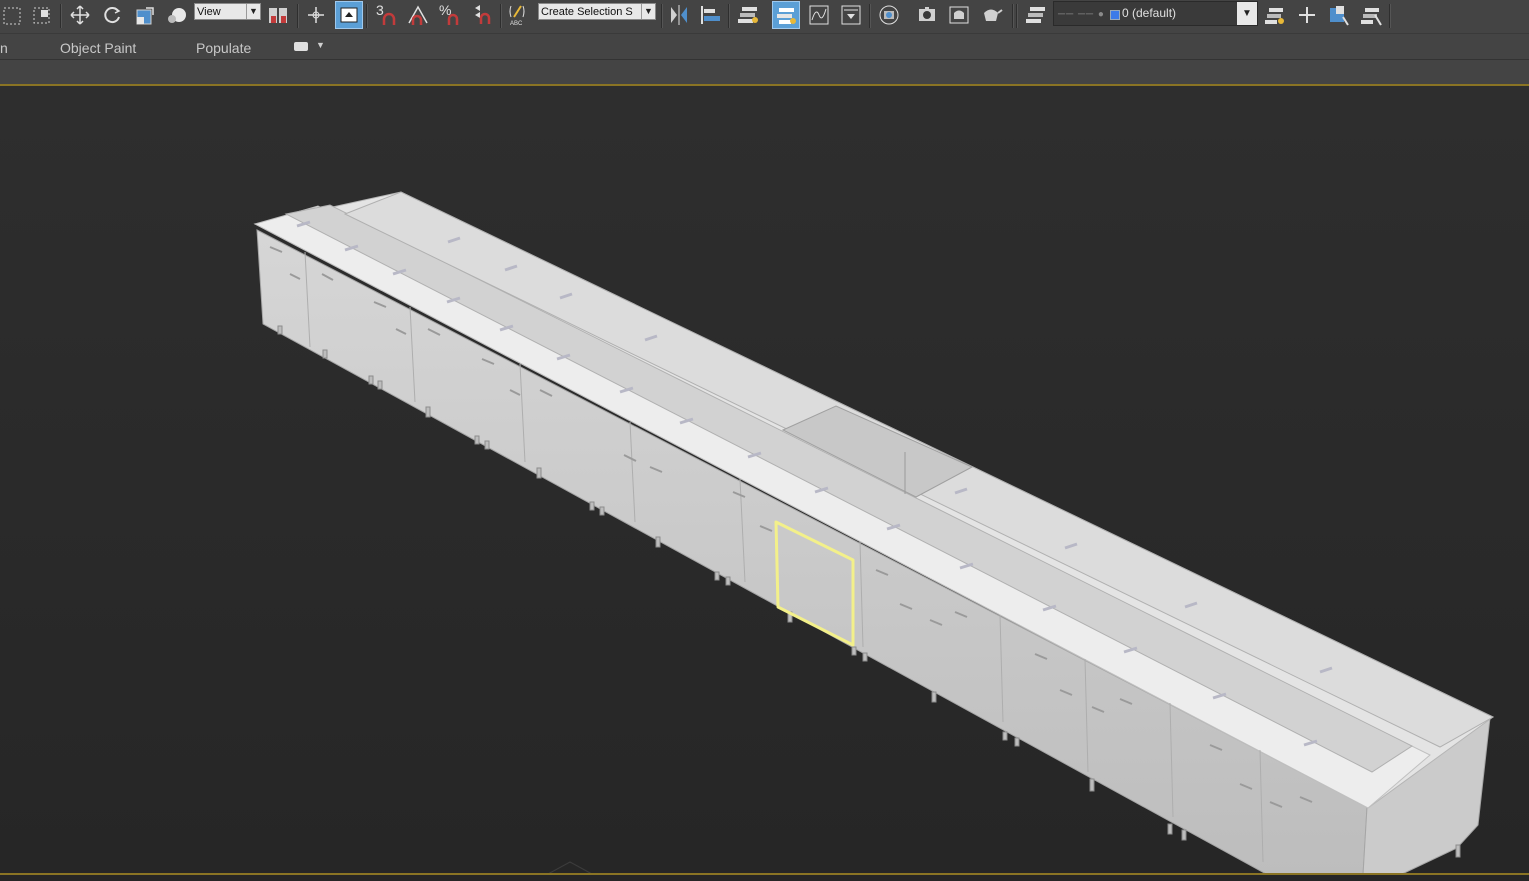  What do you see at coordinates (1036, 15) in the screenshot?
I see `layers-manager-icon` at bounding box center [1036, 15].